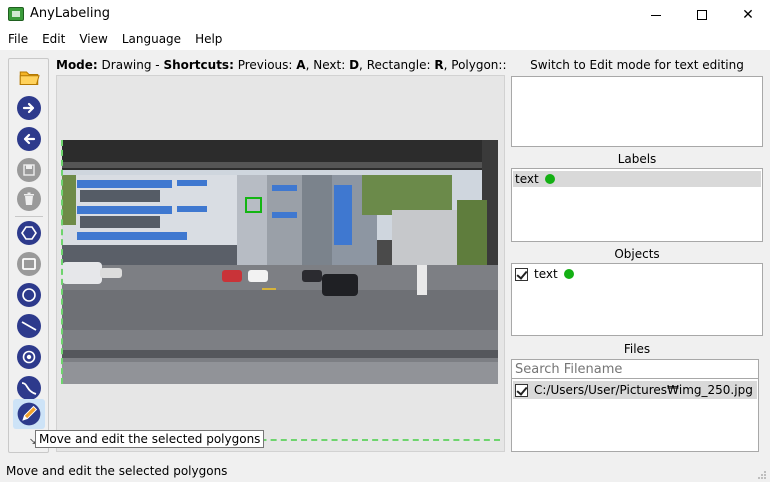 Image resolution: width=770 pixels, height=482 pixels. Describe the element at coordinates (62, 262) in the screenshot. I see `shape-outline-left` at that location.